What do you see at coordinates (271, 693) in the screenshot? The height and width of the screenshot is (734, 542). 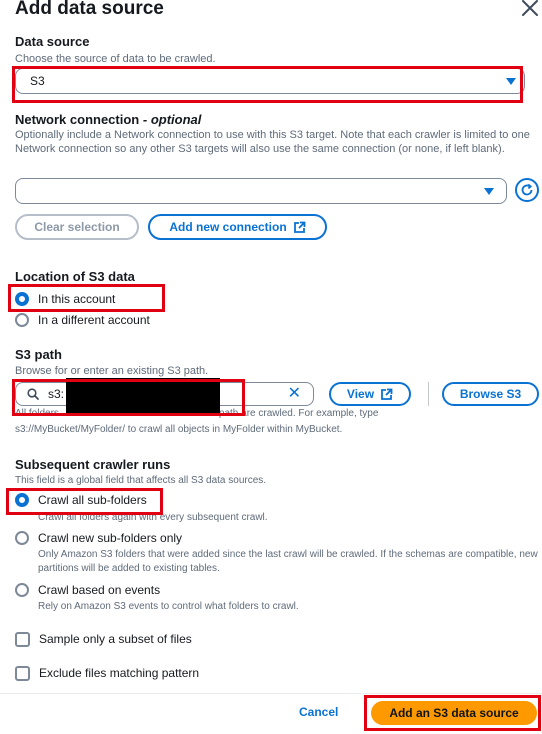 I see `footer-divider` at bounding box center [271, 693].